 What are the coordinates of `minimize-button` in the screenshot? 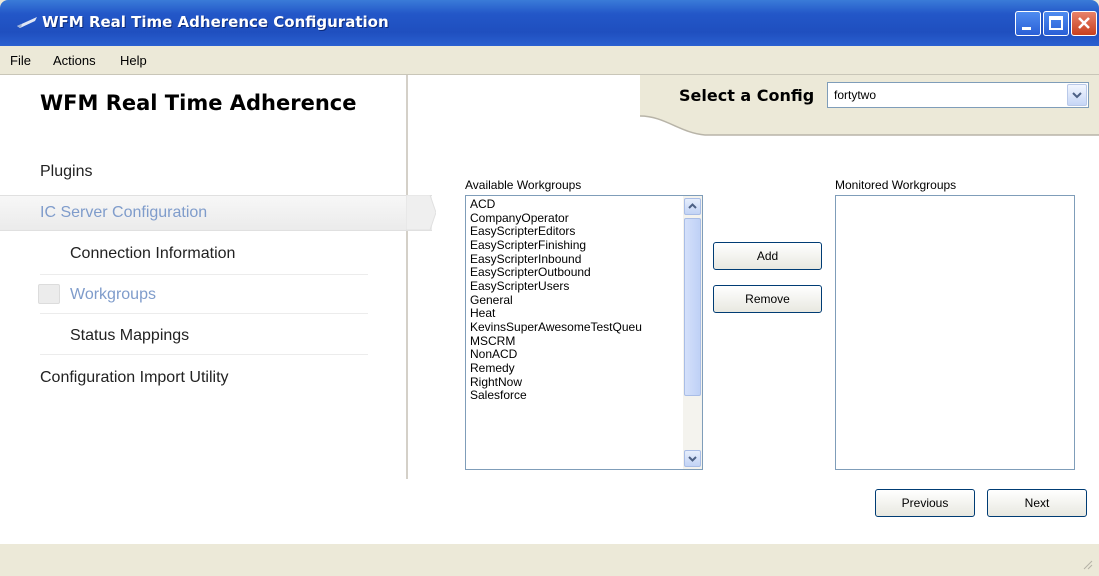 It's located at (1028, 23).